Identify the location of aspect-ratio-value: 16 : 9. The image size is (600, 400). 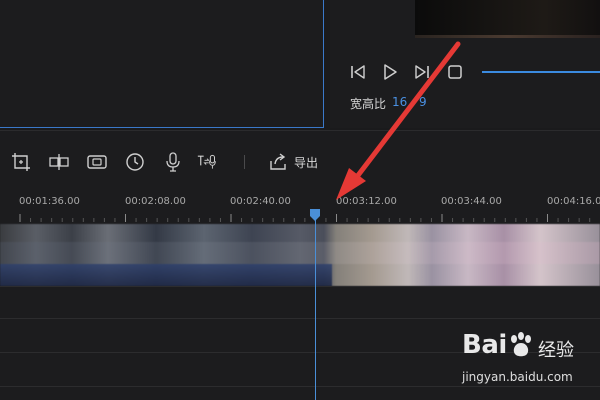
(409, 103).